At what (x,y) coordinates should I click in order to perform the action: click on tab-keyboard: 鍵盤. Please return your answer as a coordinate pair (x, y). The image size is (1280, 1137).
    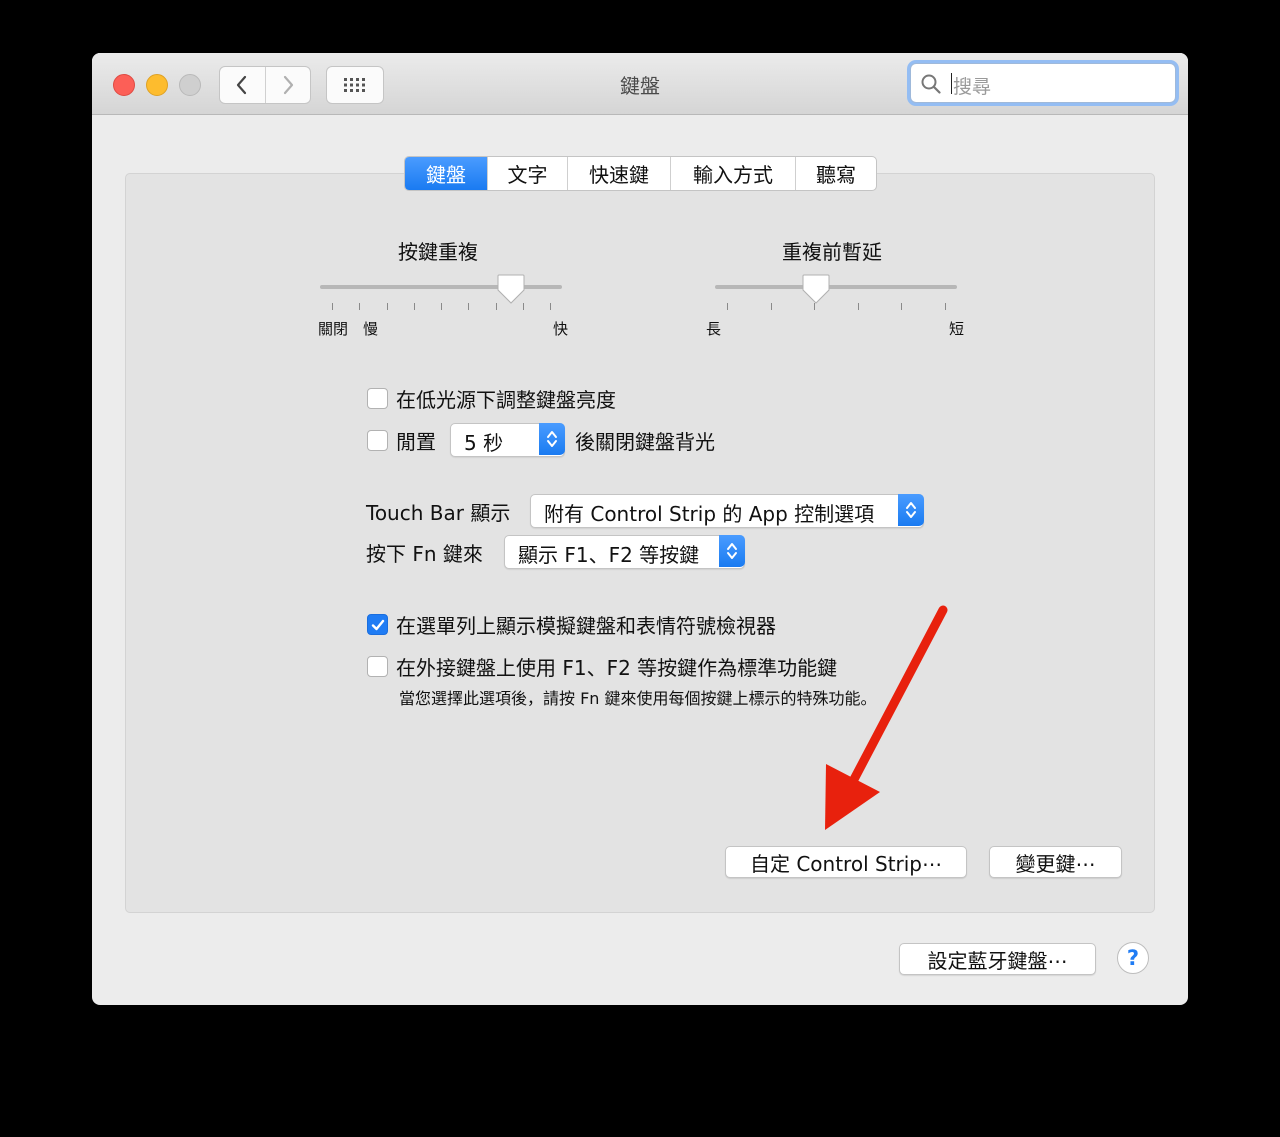
    Looking at the image, I should click on (446, 173).